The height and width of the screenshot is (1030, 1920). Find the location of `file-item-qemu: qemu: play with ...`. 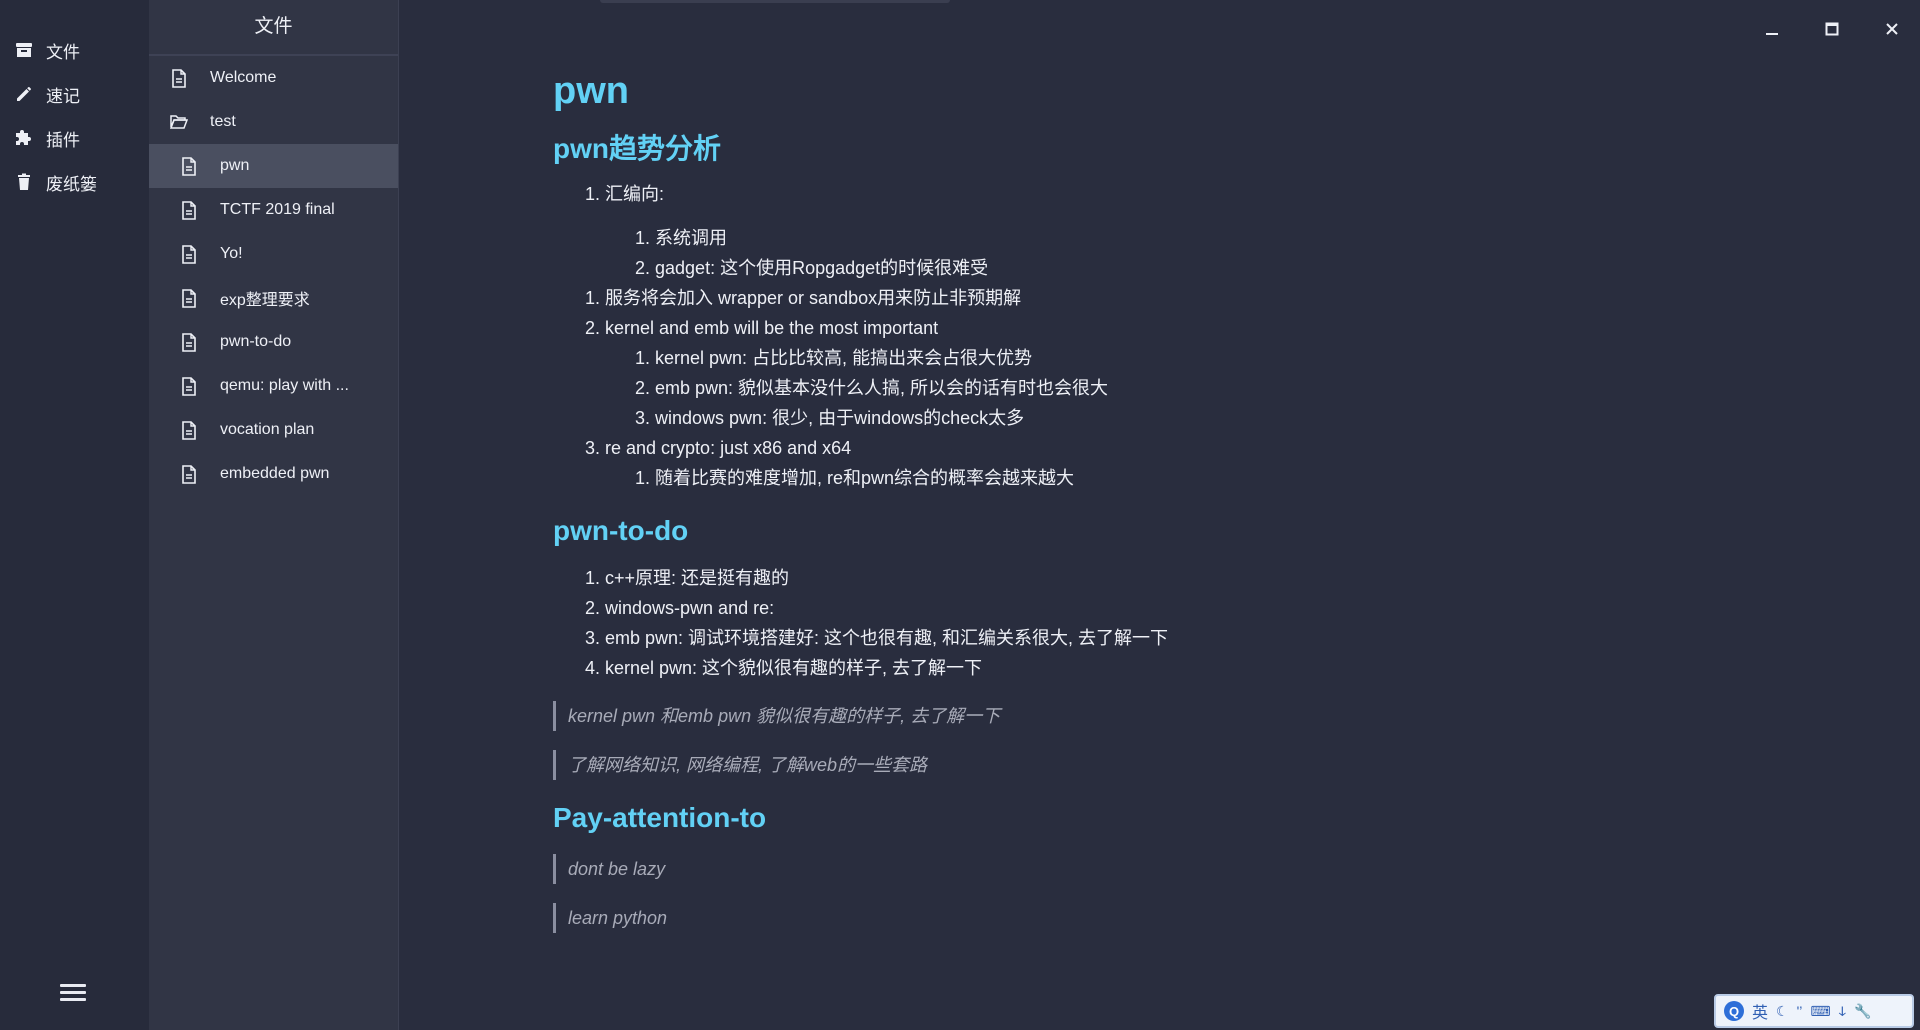

file-item-qemu: qemu: play with ... is located at coordinates (273, 386).